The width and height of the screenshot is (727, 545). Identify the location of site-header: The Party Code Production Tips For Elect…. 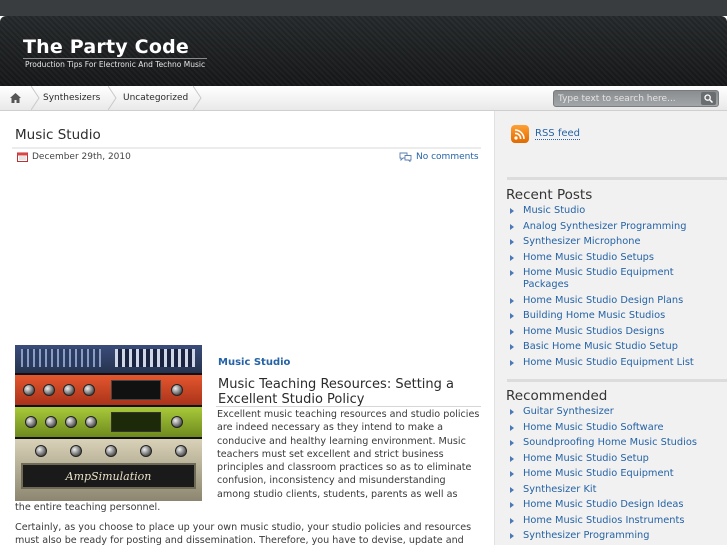
(363, 51).